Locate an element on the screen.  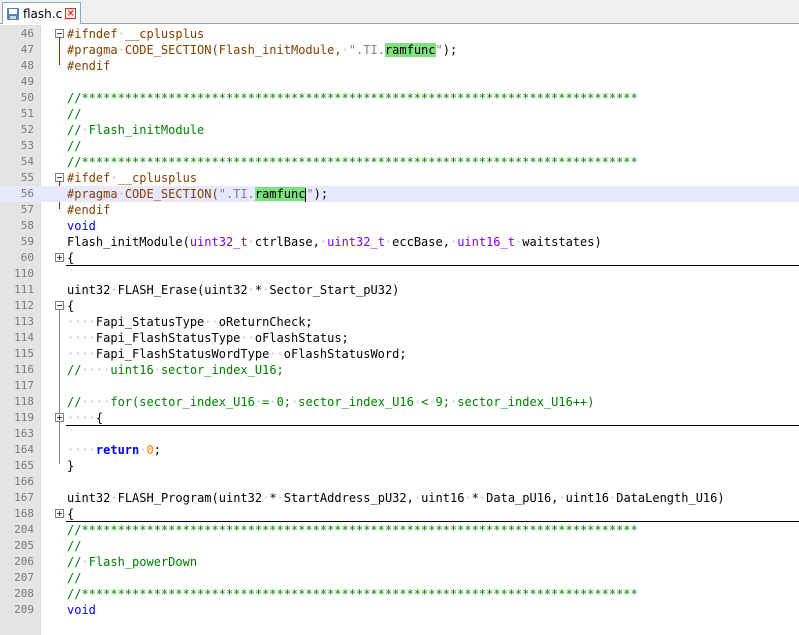
code-token: eccBase, is located at coordinates (421, 242).